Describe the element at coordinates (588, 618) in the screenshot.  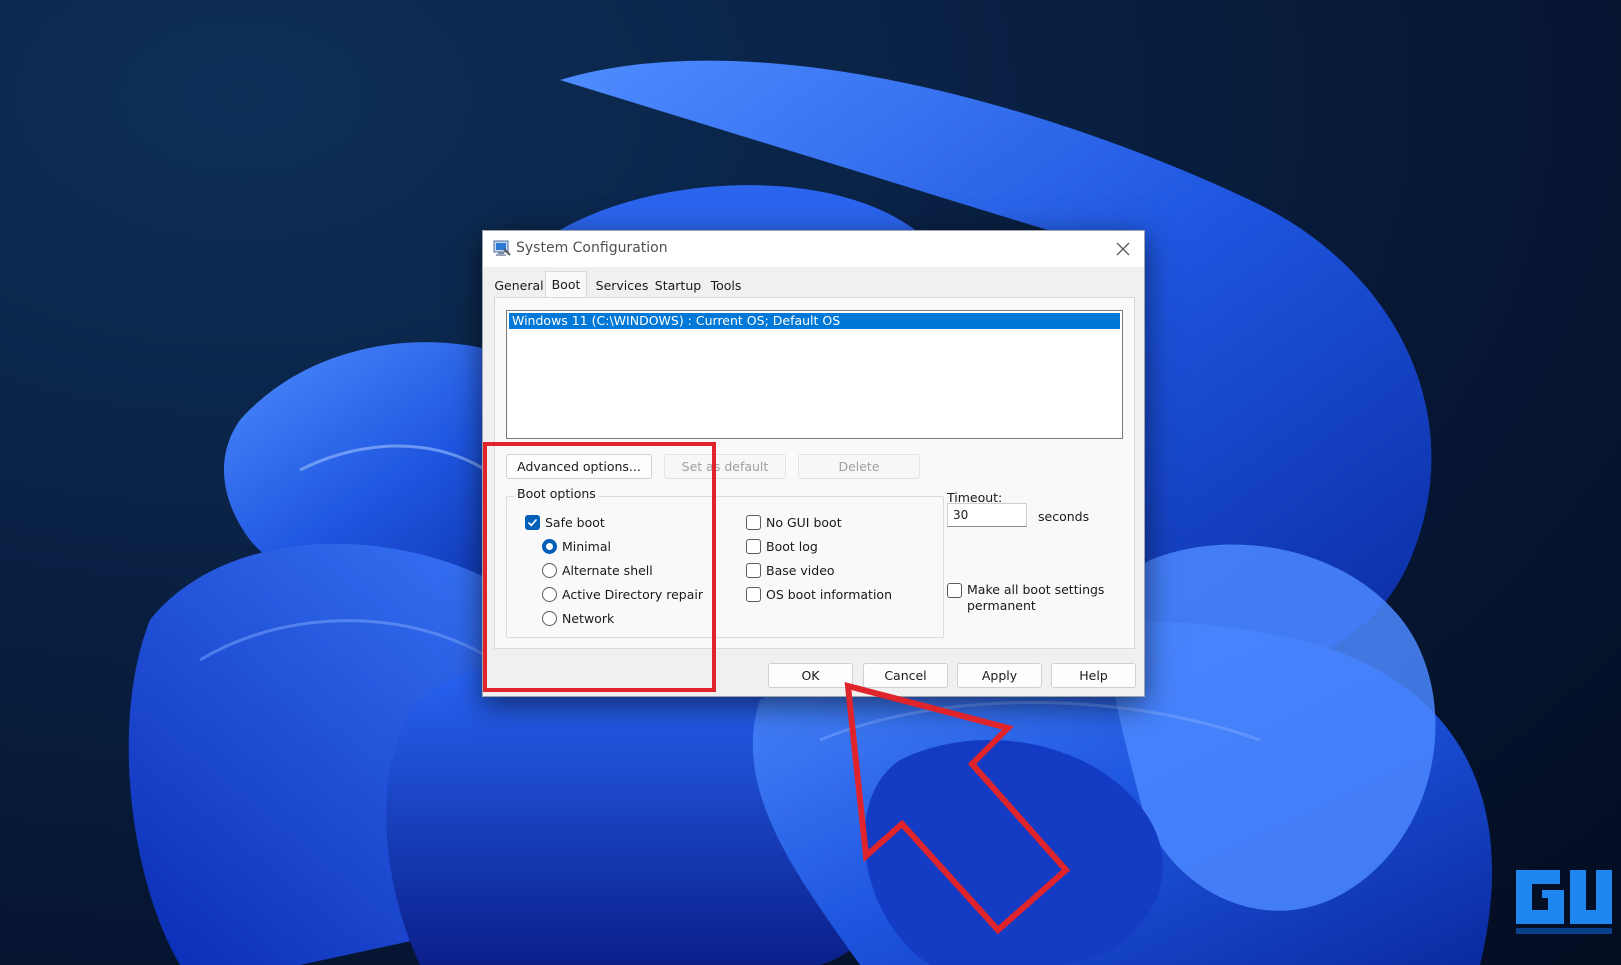
I see `radio-network-label: Network` at that location.